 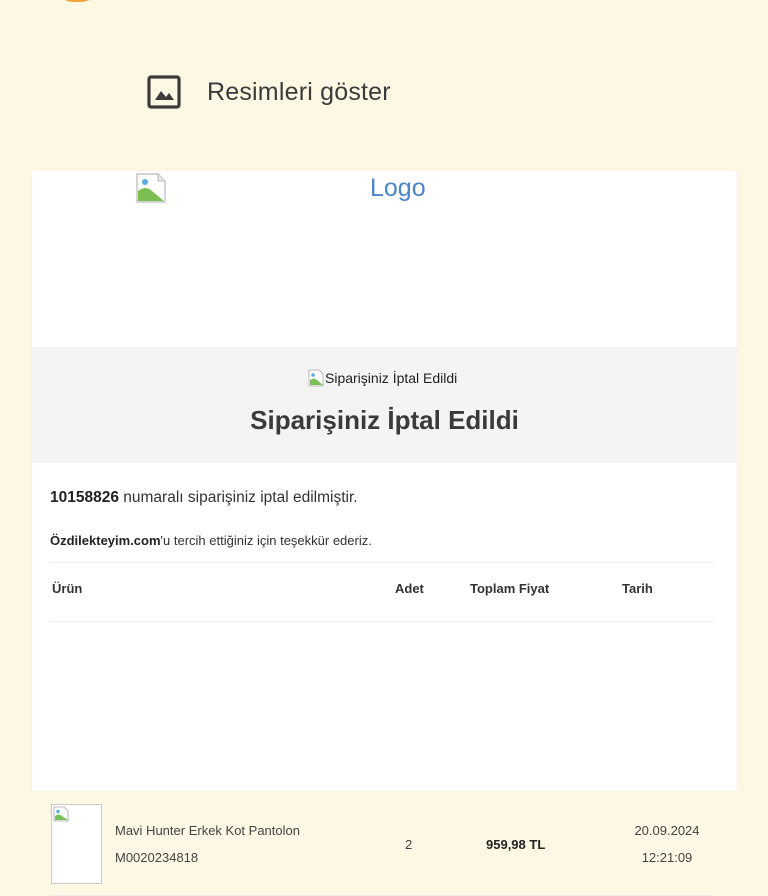 What do you see at coordinates (409, 588) in the screenshot?
I see `column-header-quantity: Adet` at bounding box center [409, 588].